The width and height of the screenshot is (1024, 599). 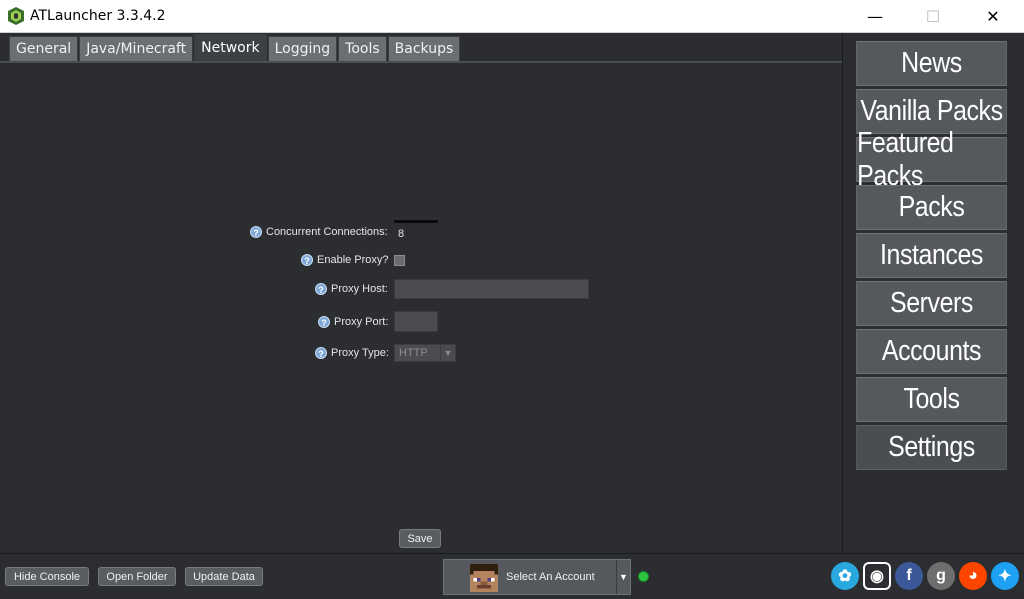 I want to click on nav-featured-packs: Featured Packs, so click(x=931, y=159).